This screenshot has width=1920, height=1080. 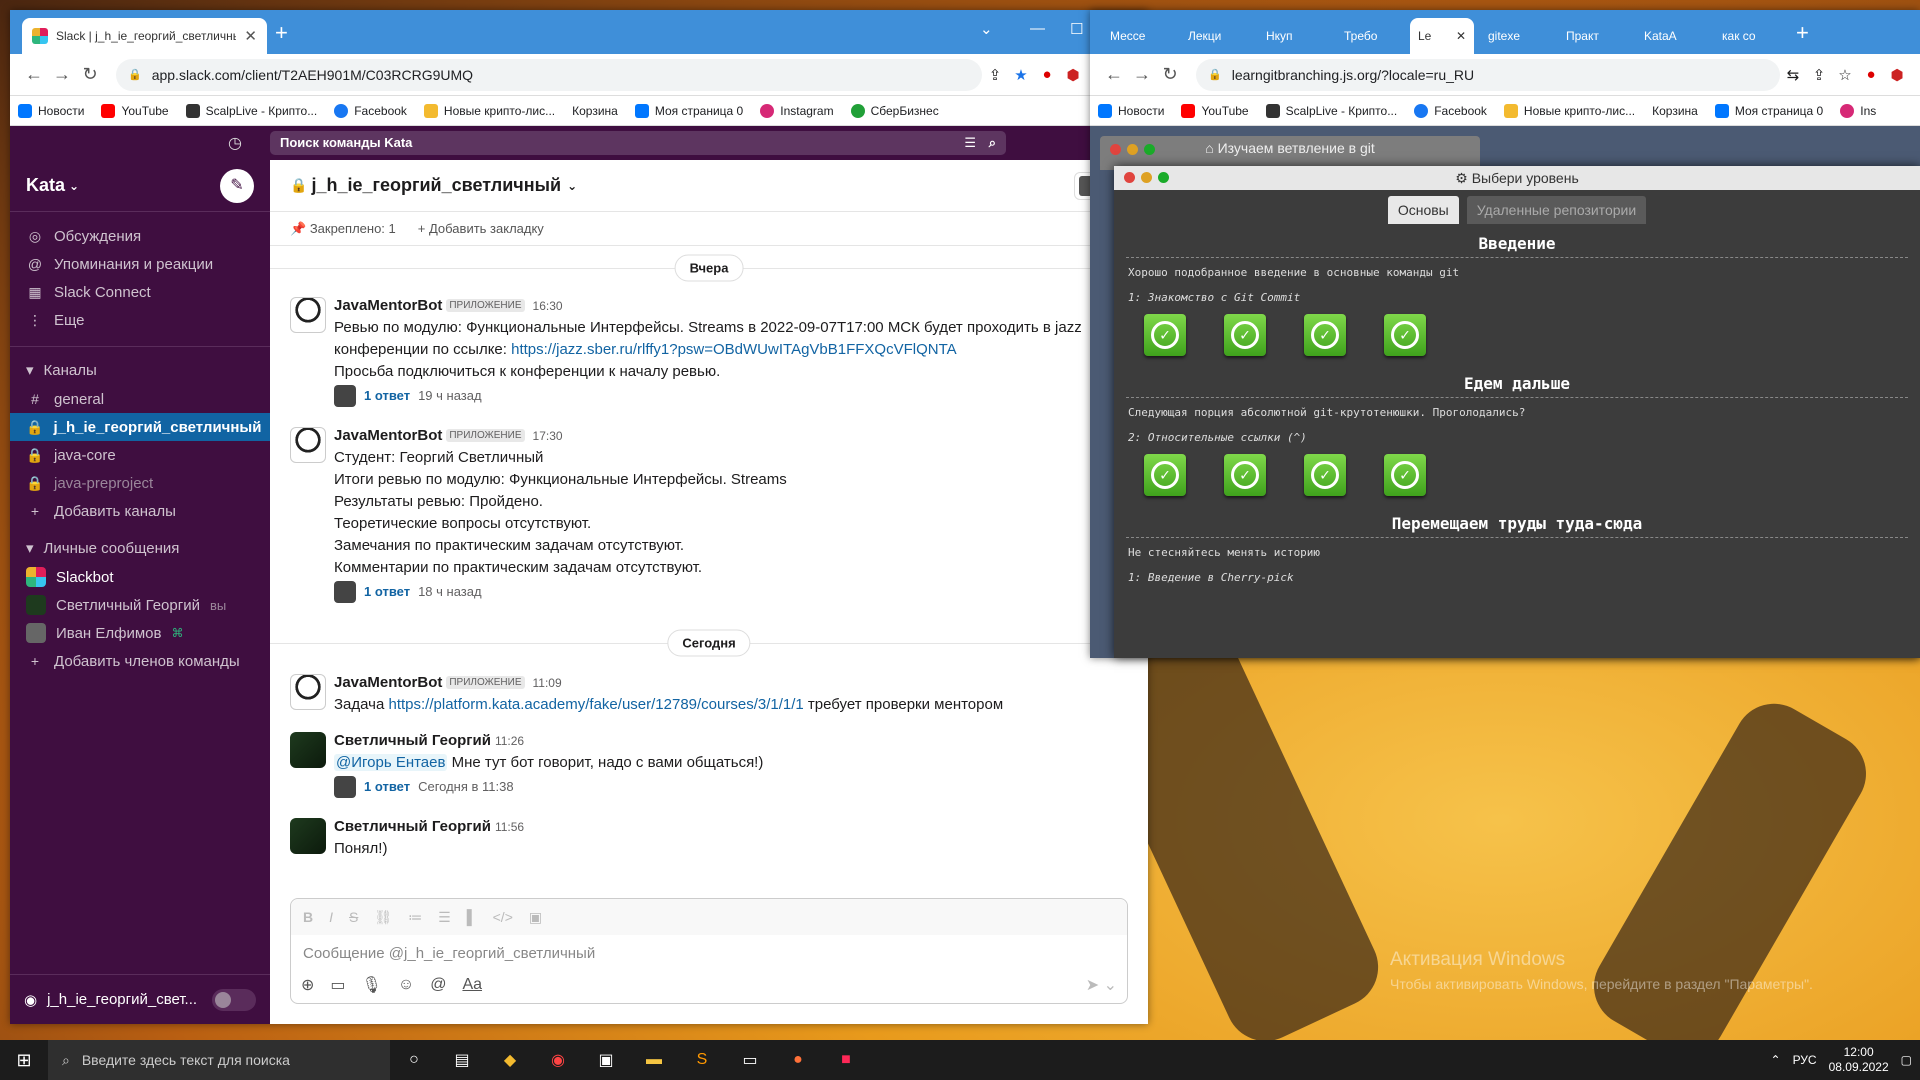 I want to click on screenshot-icon: ▣, so click(x=606, y=1060).